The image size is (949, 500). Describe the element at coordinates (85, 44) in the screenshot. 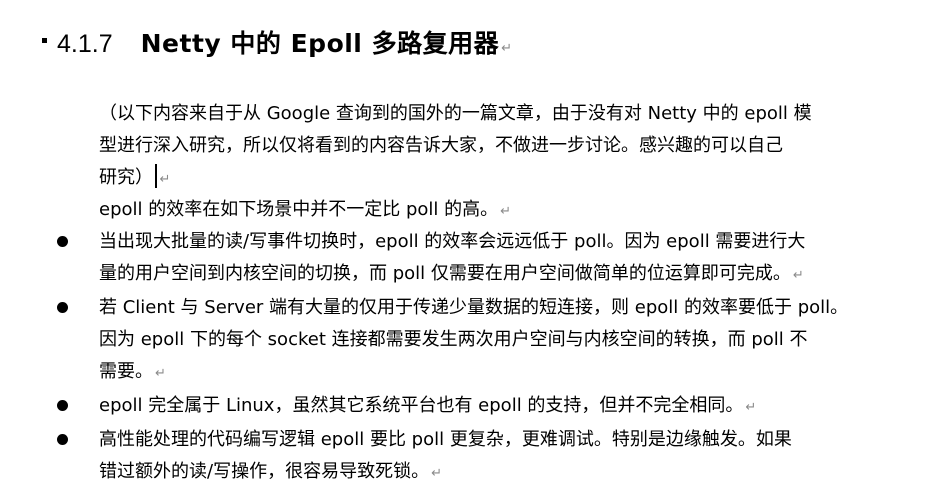

I see `section-number: 4.1.7` at that location.